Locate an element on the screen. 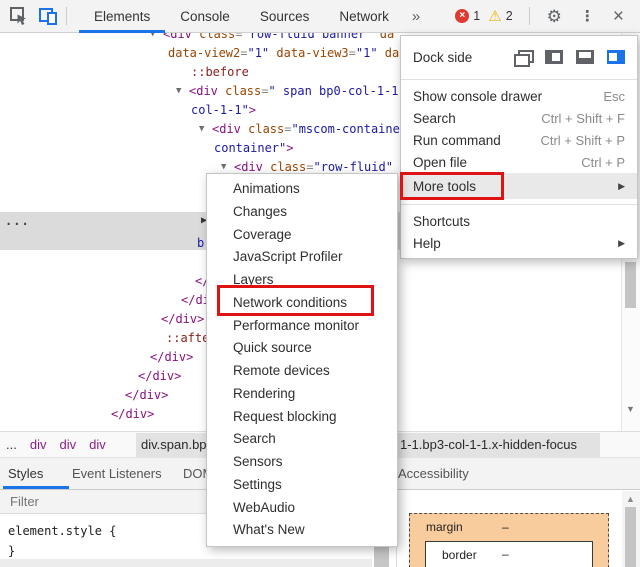 This screenshot has width=640, height=567. dock-left-icon is located at coordinates (554, 57).